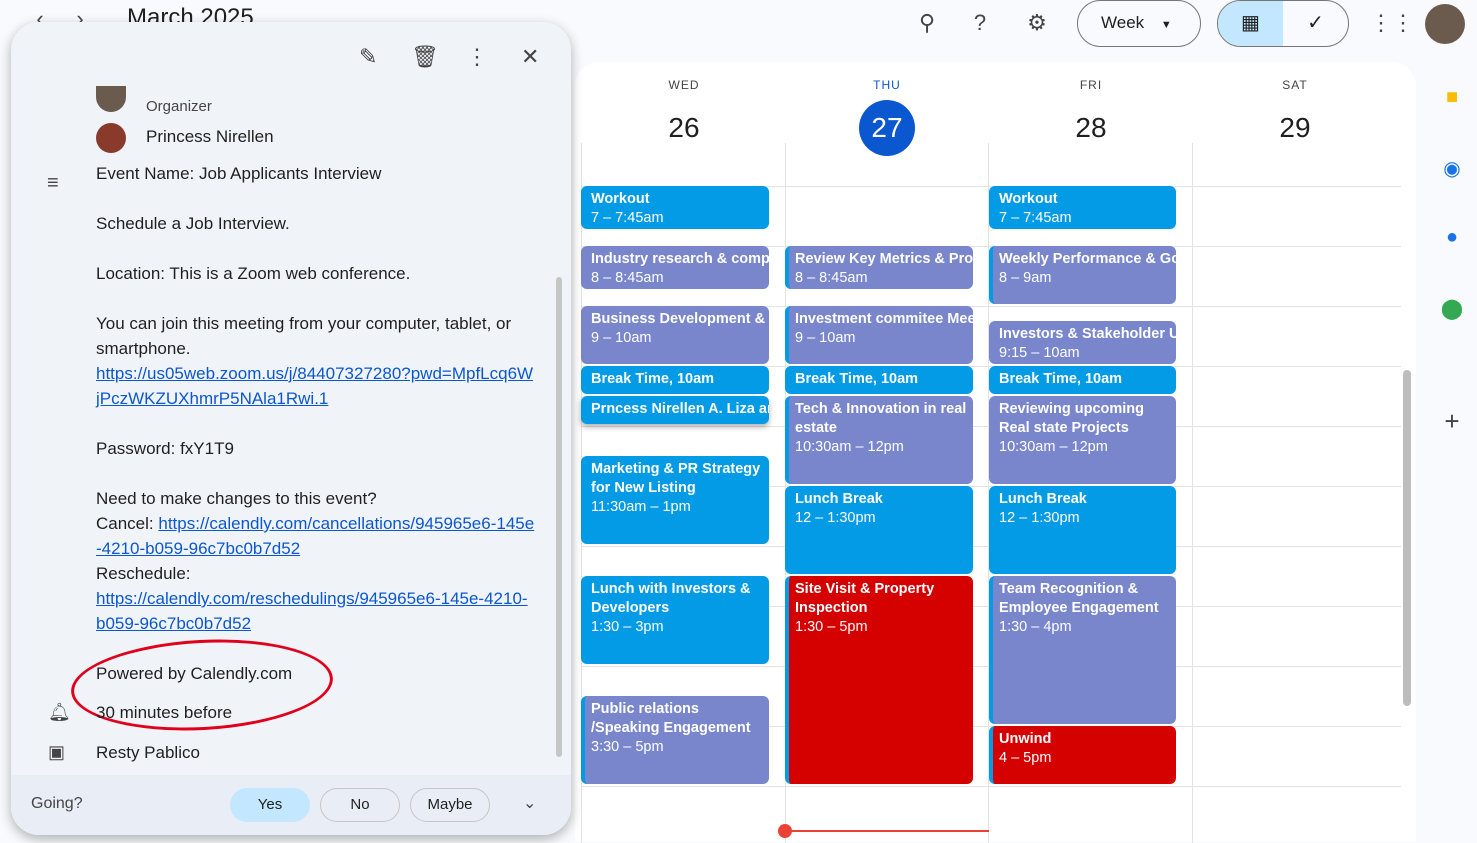 The image size is (1477, 843). What do you see at coordinates (676, 478) in the screenshot?
I see `event-title: Marketing & PR Strategy for New Listing` at bounding box center [676, 478].